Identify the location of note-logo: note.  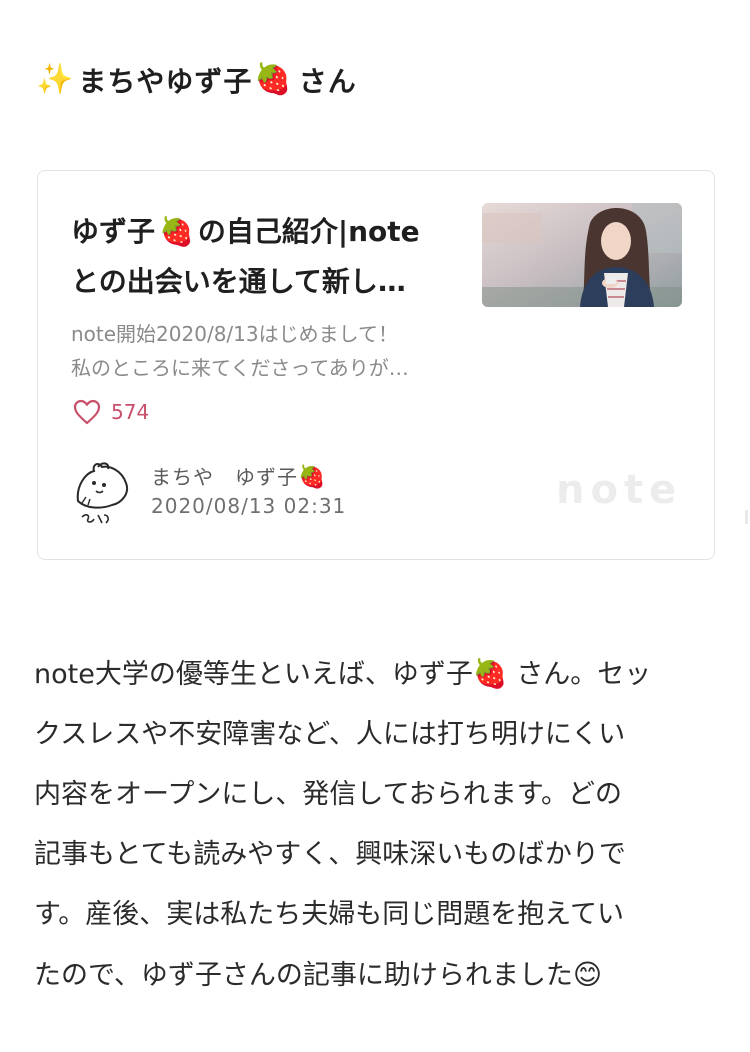
(619, 490).